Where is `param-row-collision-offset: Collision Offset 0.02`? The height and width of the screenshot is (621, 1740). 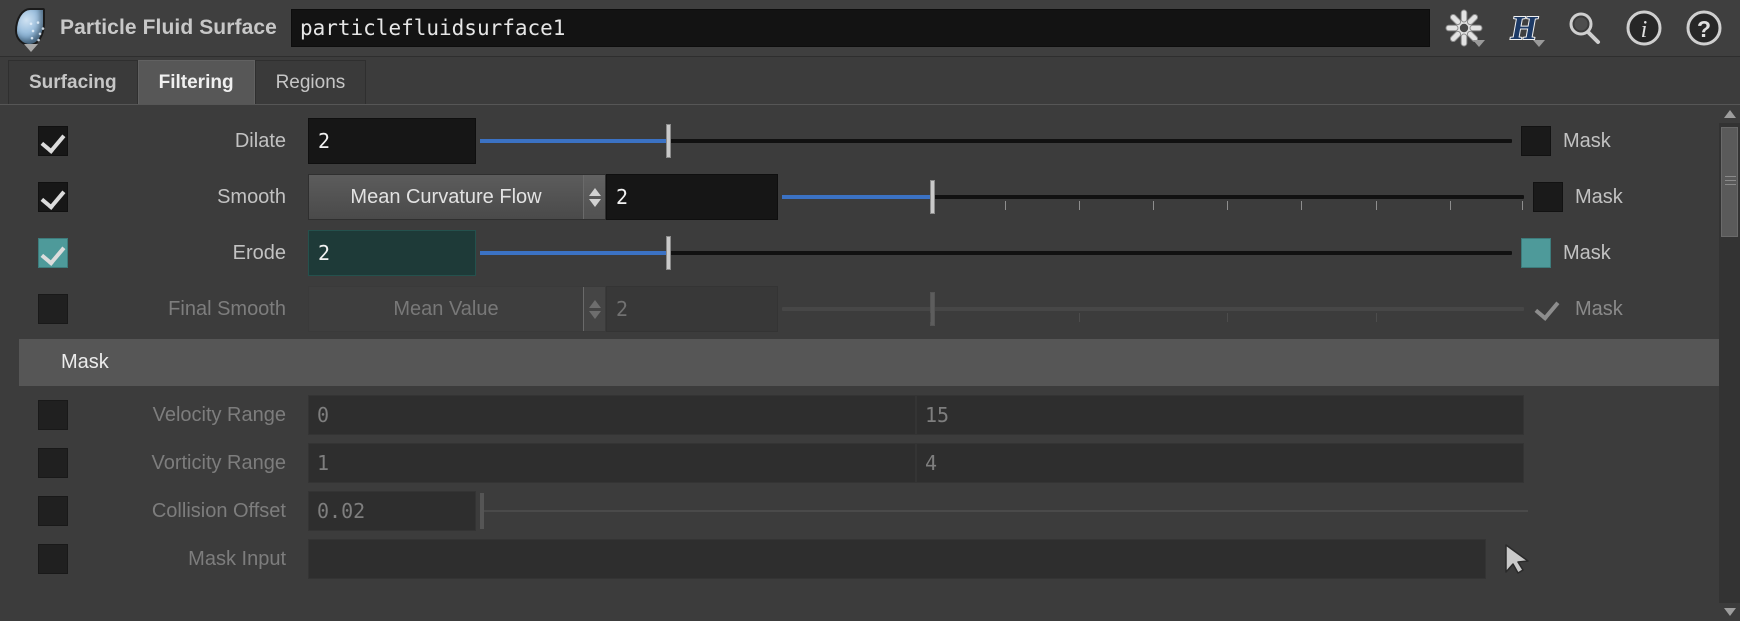
param-row-collision-offset: Collision Offset 0.02 is located at coordinates (859, 511).